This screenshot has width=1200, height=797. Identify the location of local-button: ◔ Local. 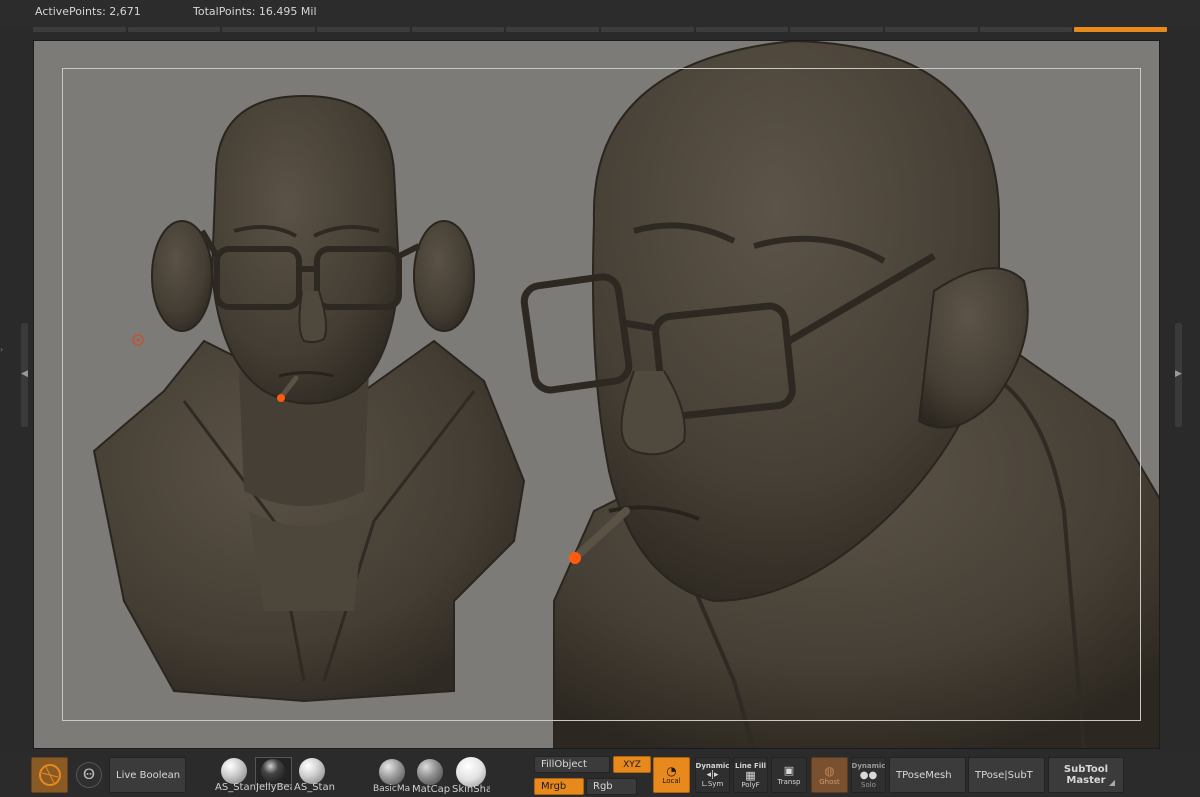
(671, 775).